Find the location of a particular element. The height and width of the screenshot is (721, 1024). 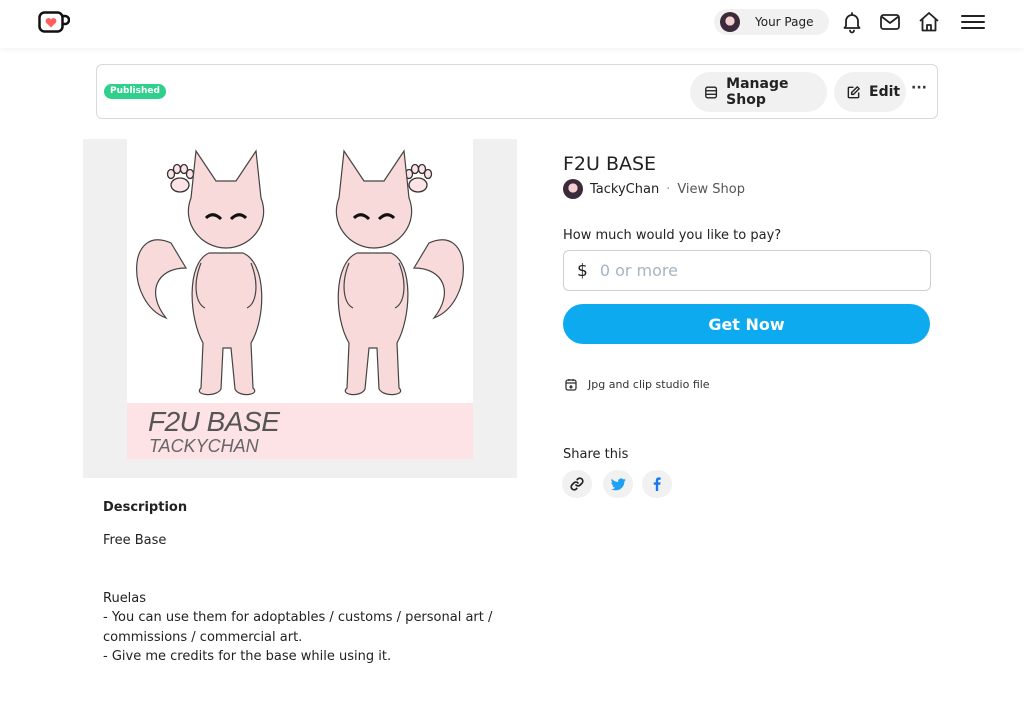

edit-button: Edit is located at coordinates (870, 92).